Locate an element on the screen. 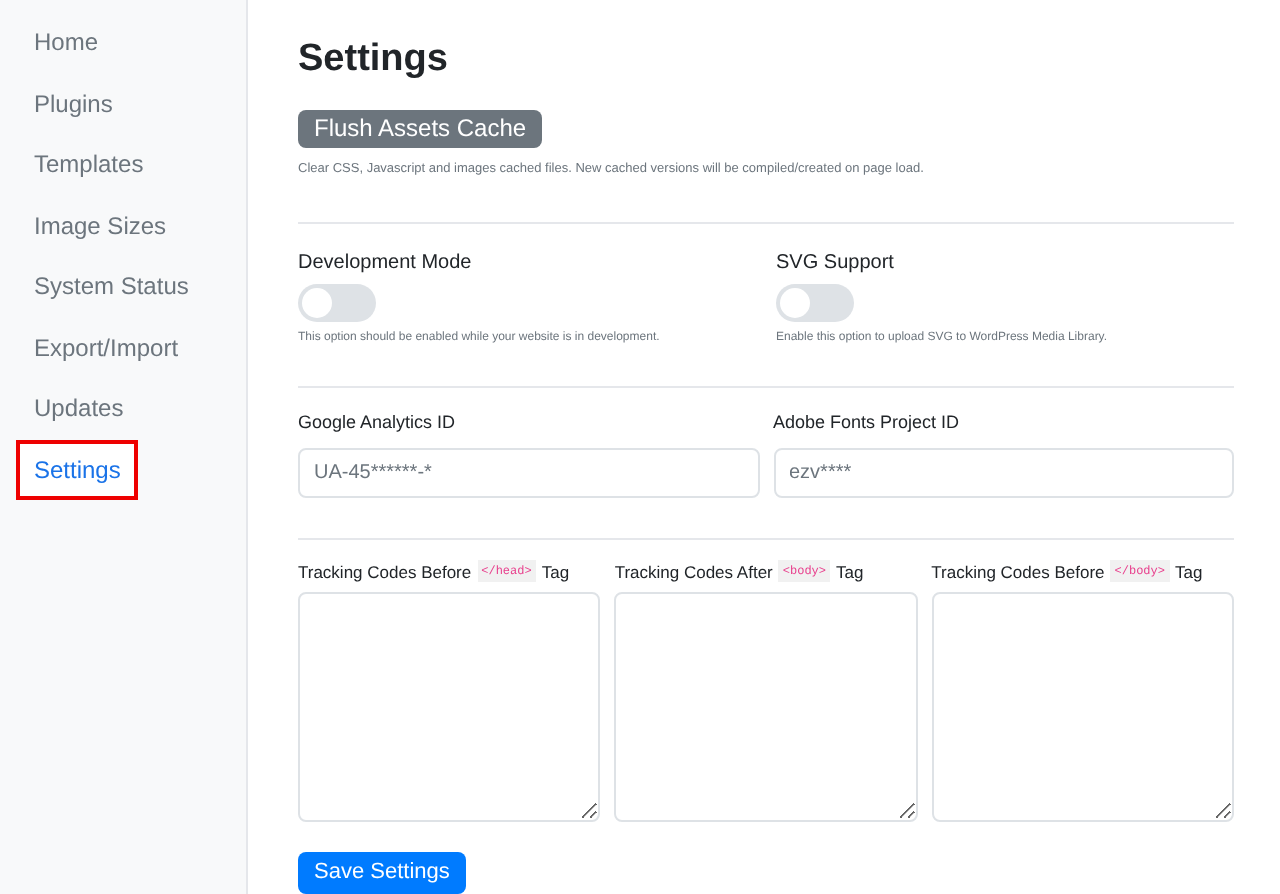  sidebar-item: System Status is located at coordinates (111, 286).